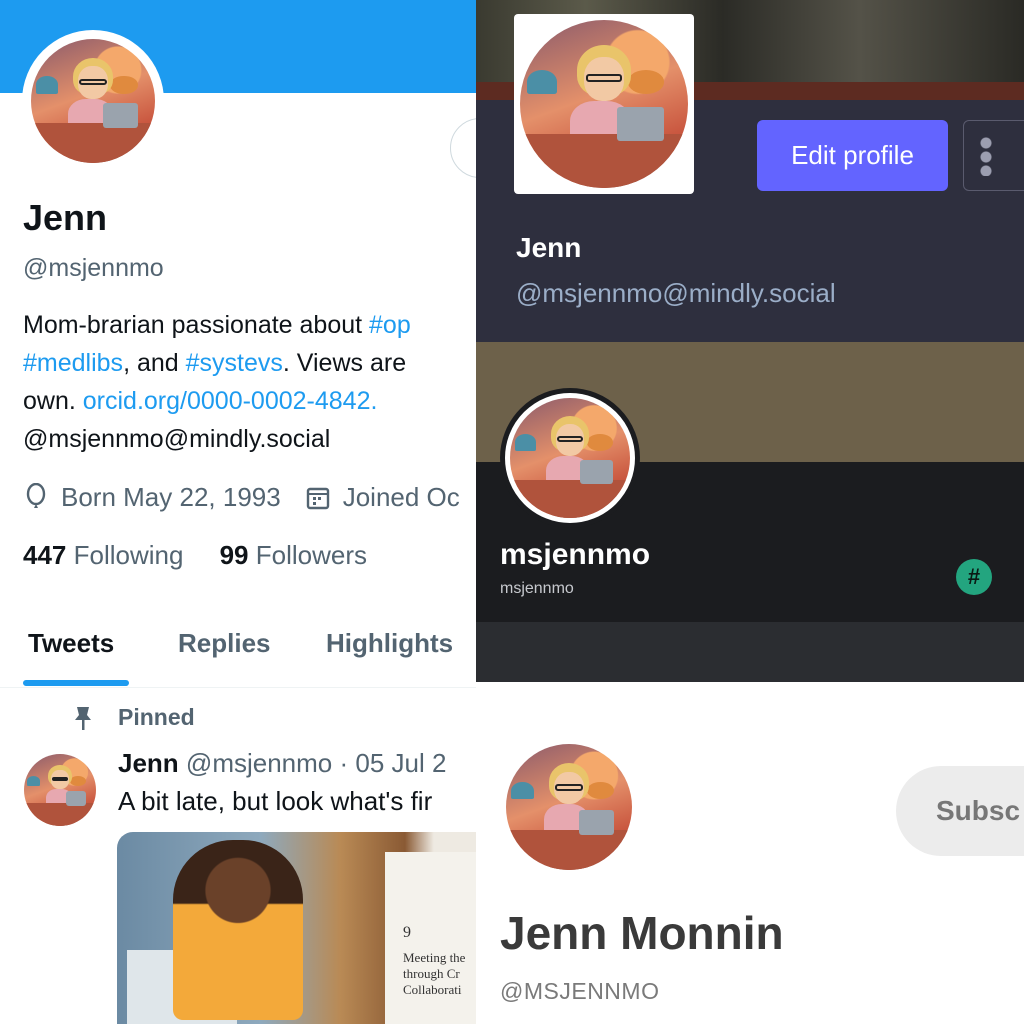  Describe the element at coordinates (83, 718) in the screenshot. I see `pin-icon` at that location.